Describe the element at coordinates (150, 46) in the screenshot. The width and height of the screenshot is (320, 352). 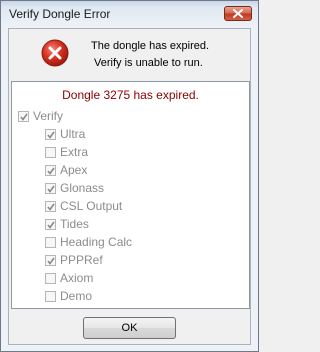
I see `error-message-line1: The dongle has expired.` at that location.